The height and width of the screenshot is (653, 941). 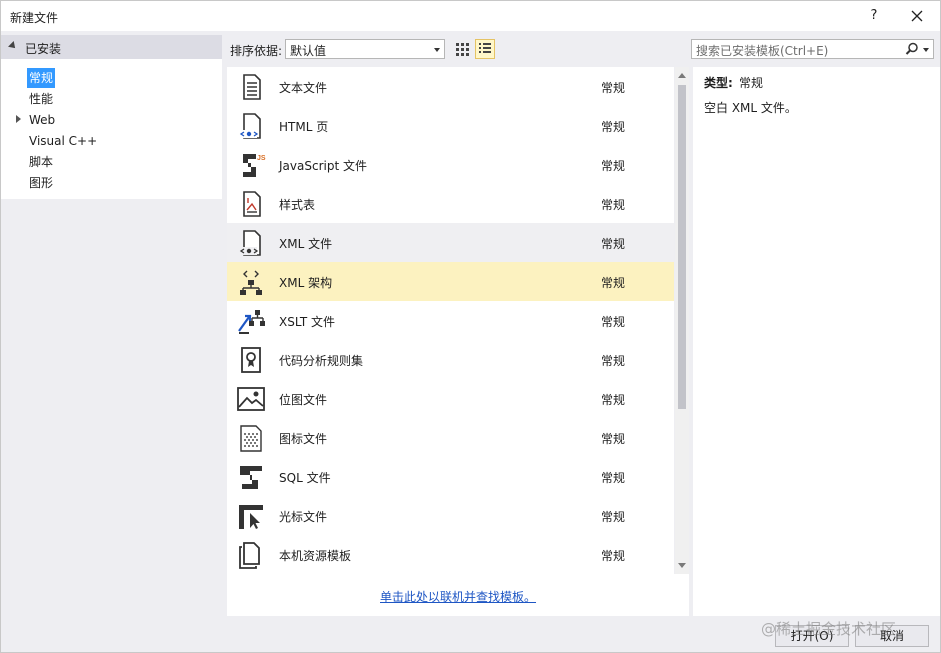 I want to click on scroll-down-icon, so click(x=682, y=565).